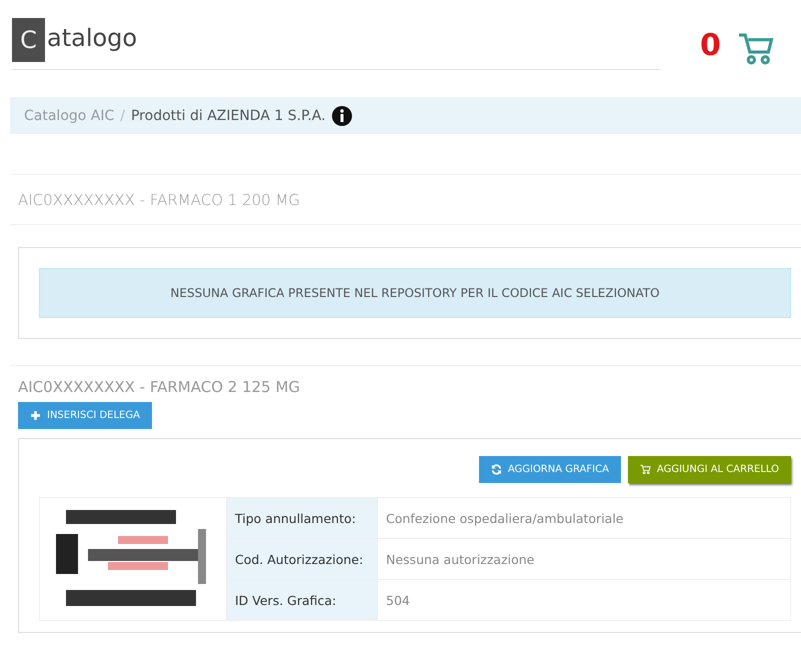 This screenshot has width=801, height=651. Describe the element at coordinates (710, 45) in the screenshot. I see `cart-count: 0` at that location.